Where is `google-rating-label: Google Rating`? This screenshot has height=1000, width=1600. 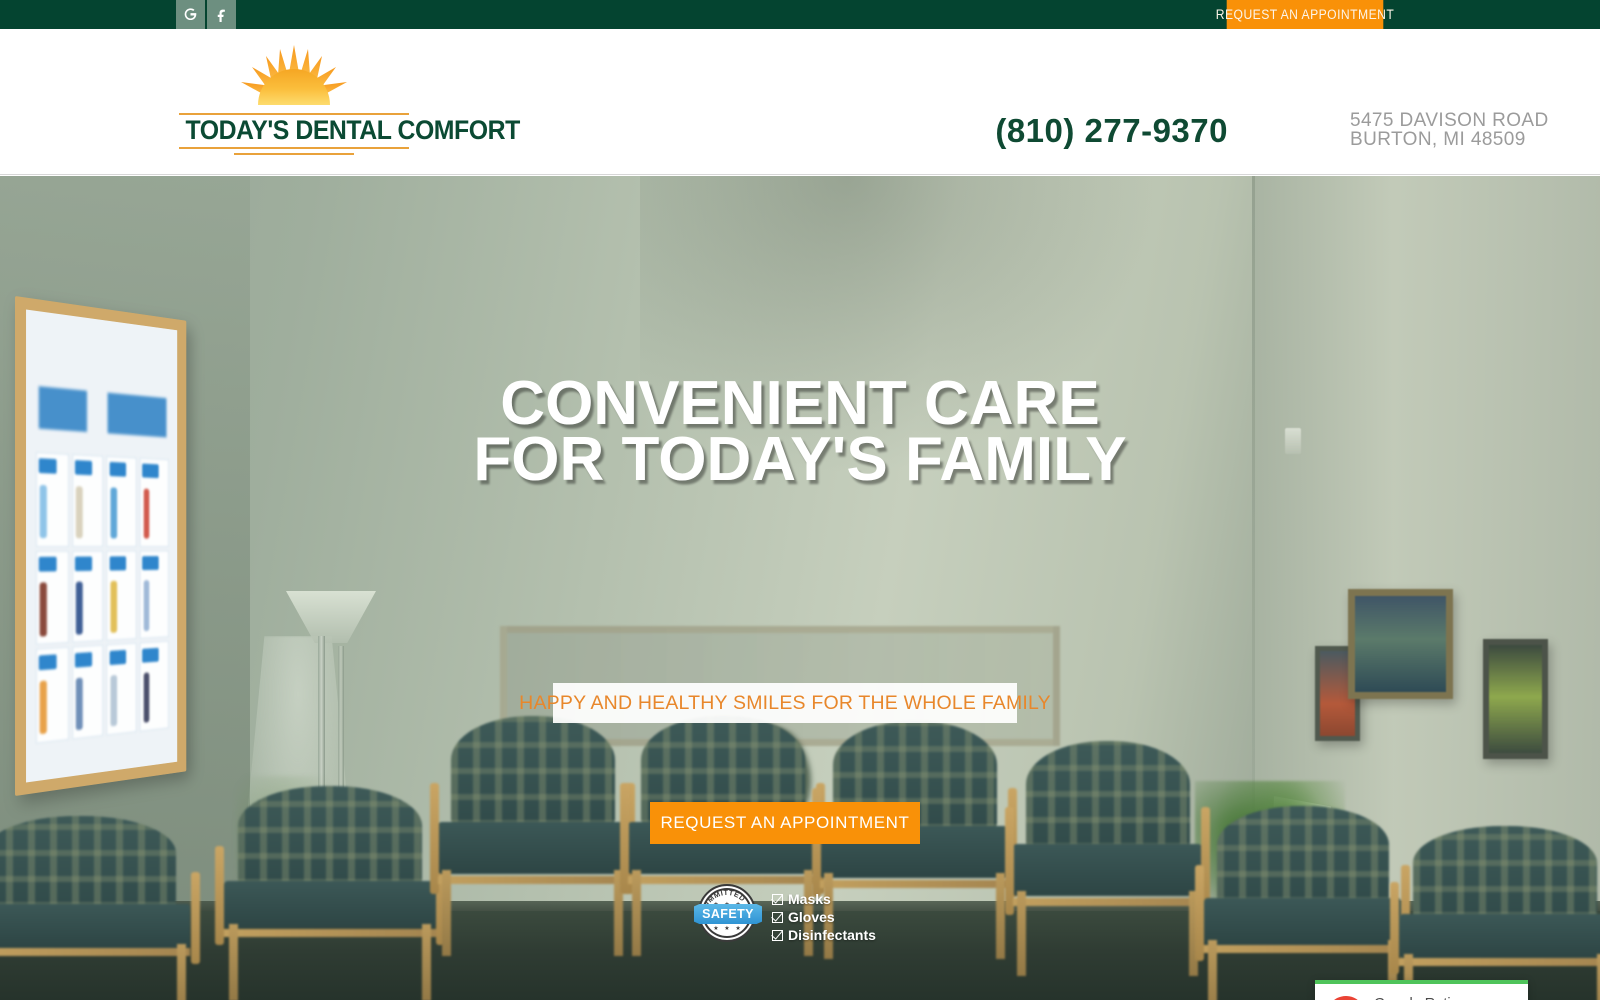 google-rating-label: Google Rating is located at coordinates (1440, 997).